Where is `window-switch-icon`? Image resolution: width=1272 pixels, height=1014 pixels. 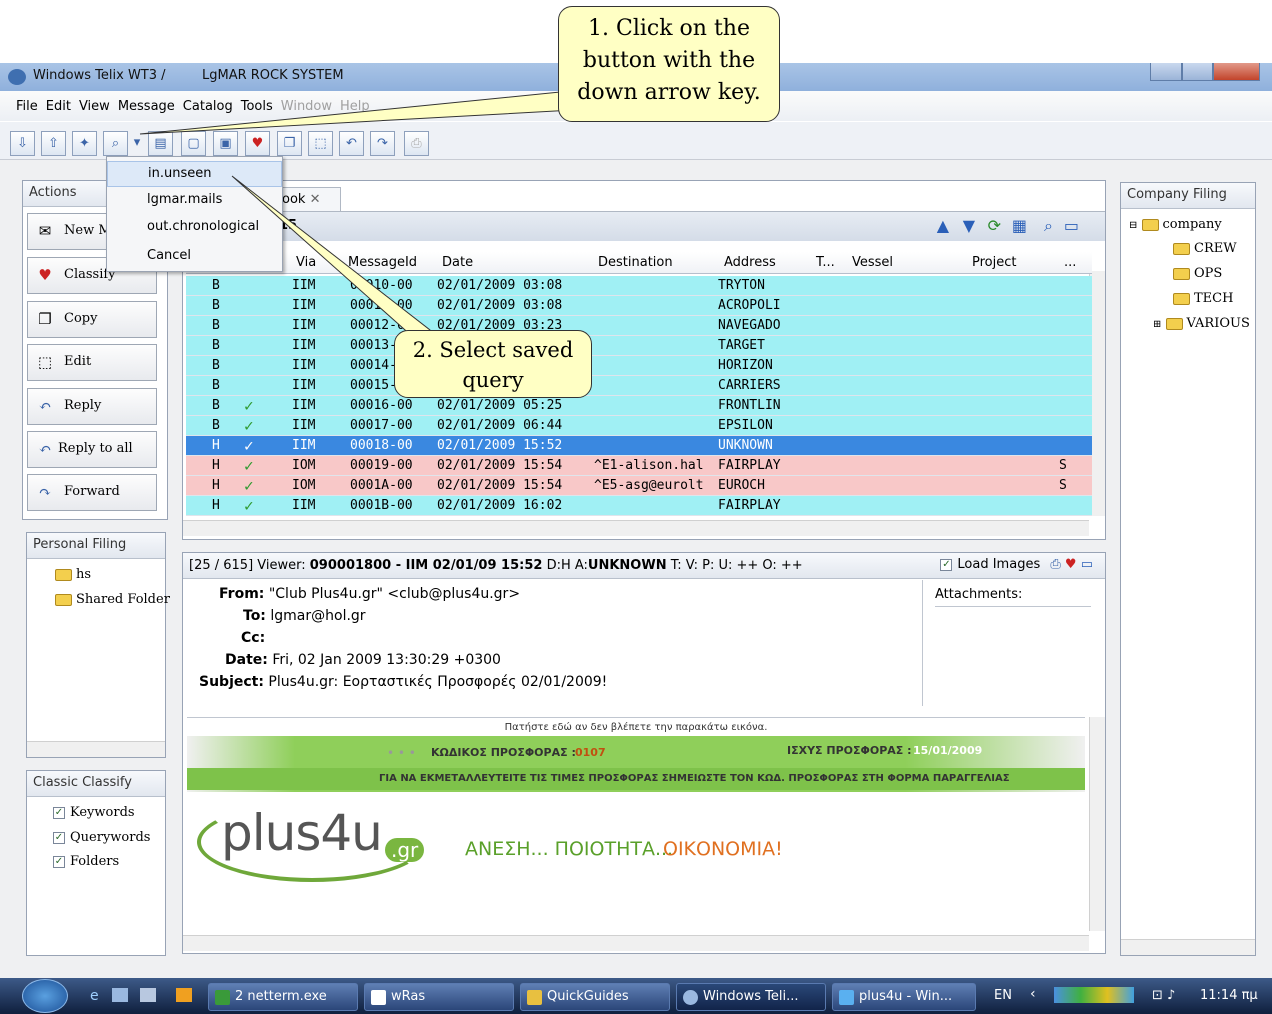 window-switch-icon is located at coordinates (148, 995).